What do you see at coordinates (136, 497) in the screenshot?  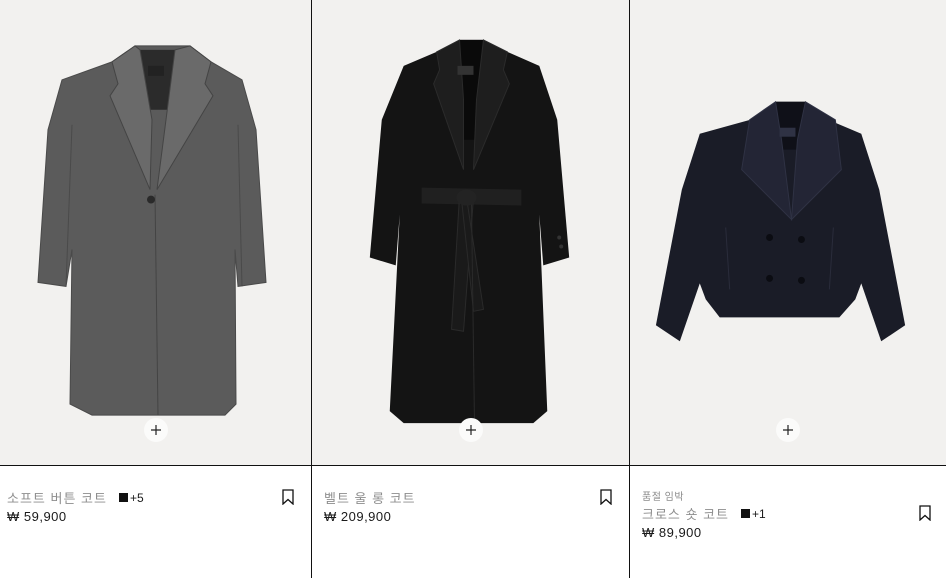 I see `more-colors-count: +5` at bounding box center [136, 497].